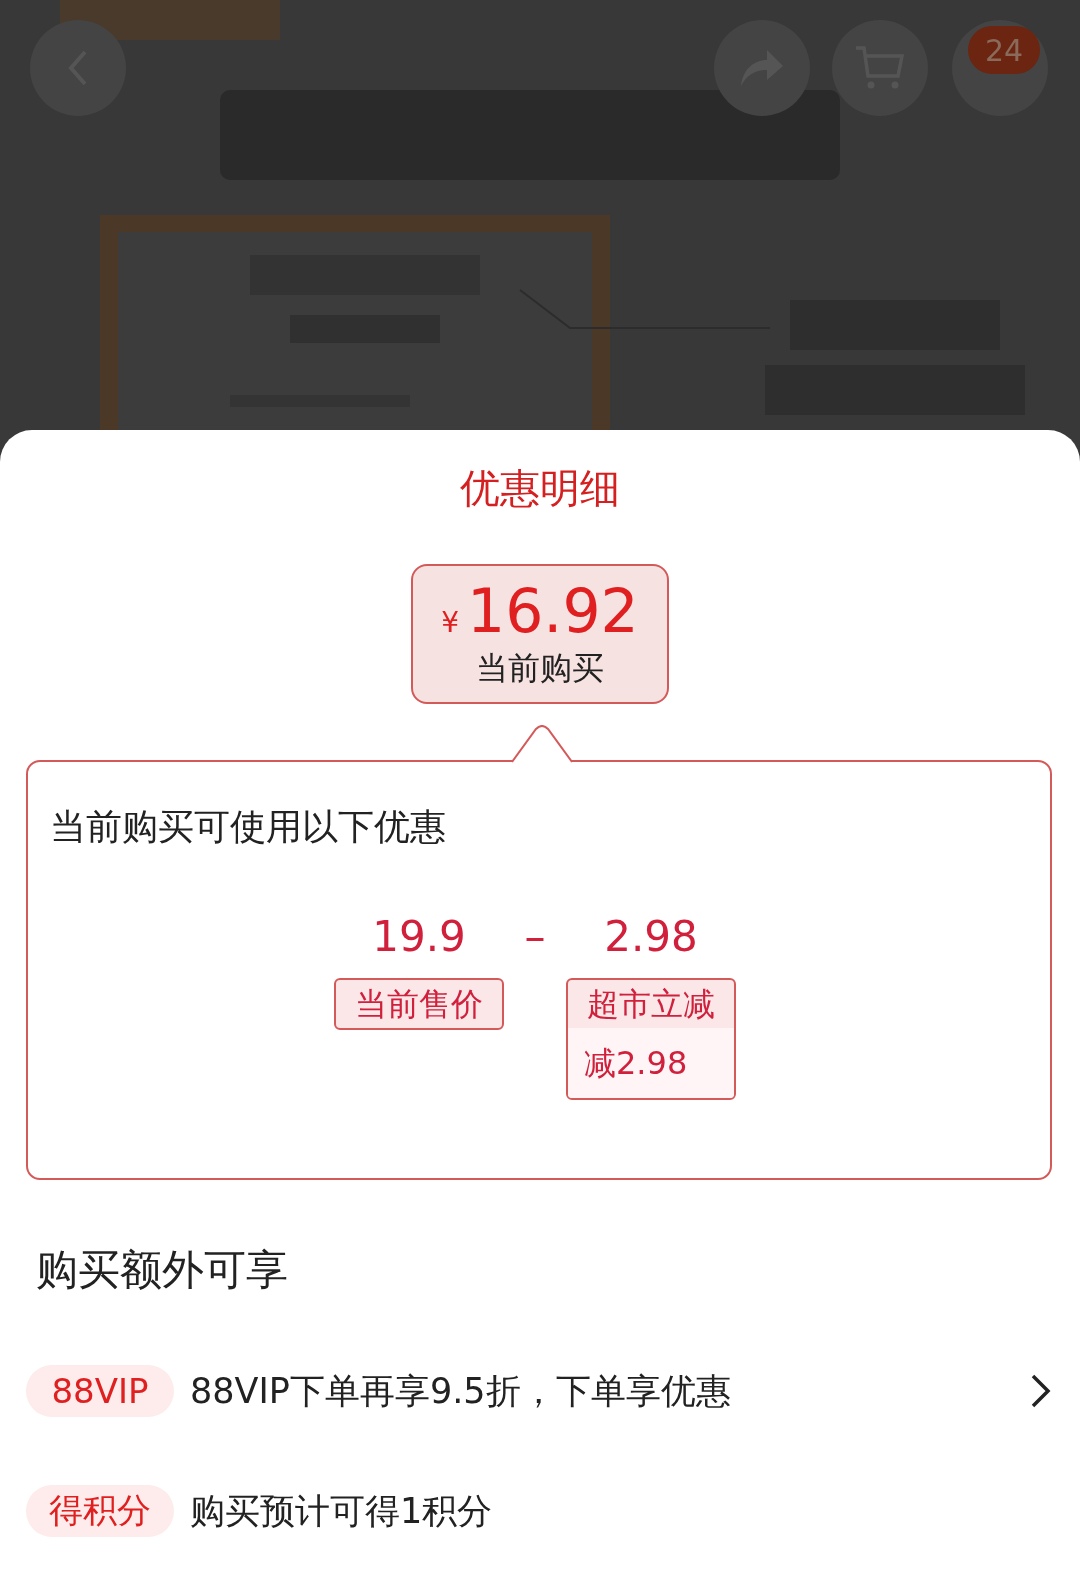  I want to click on price-label: 当前购买, so click(540, 668).